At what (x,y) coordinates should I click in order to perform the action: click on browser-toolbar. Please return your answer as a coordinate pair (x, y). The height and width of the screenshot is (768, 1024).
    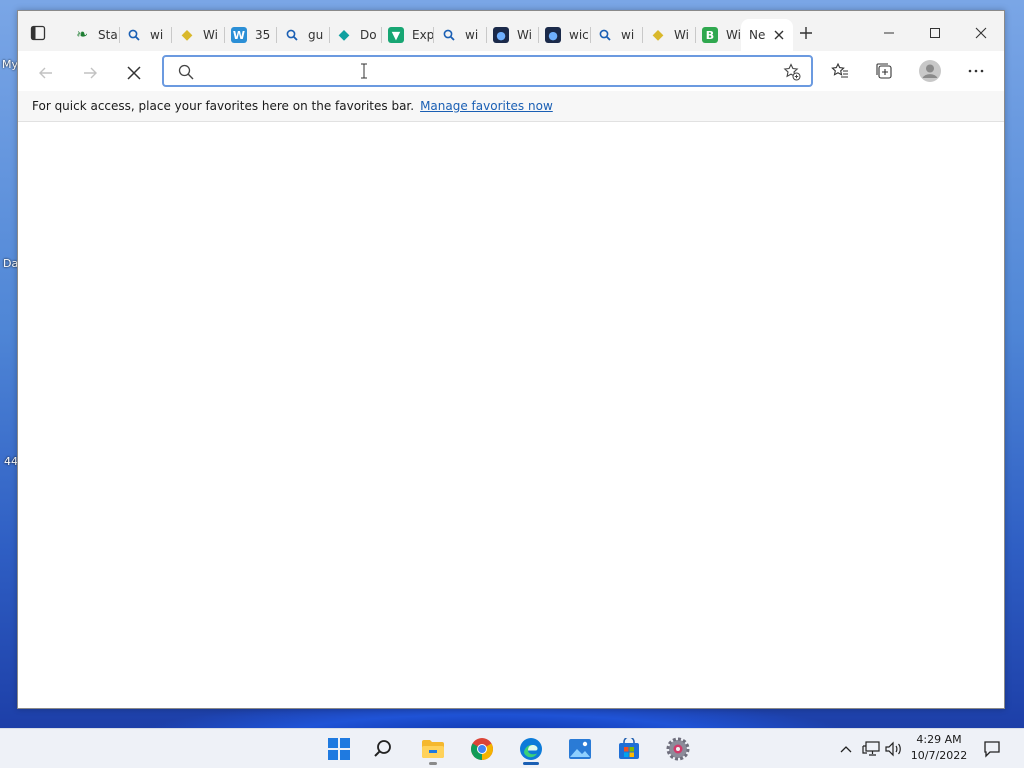
    Looking at the image, I should click on (511, 71).